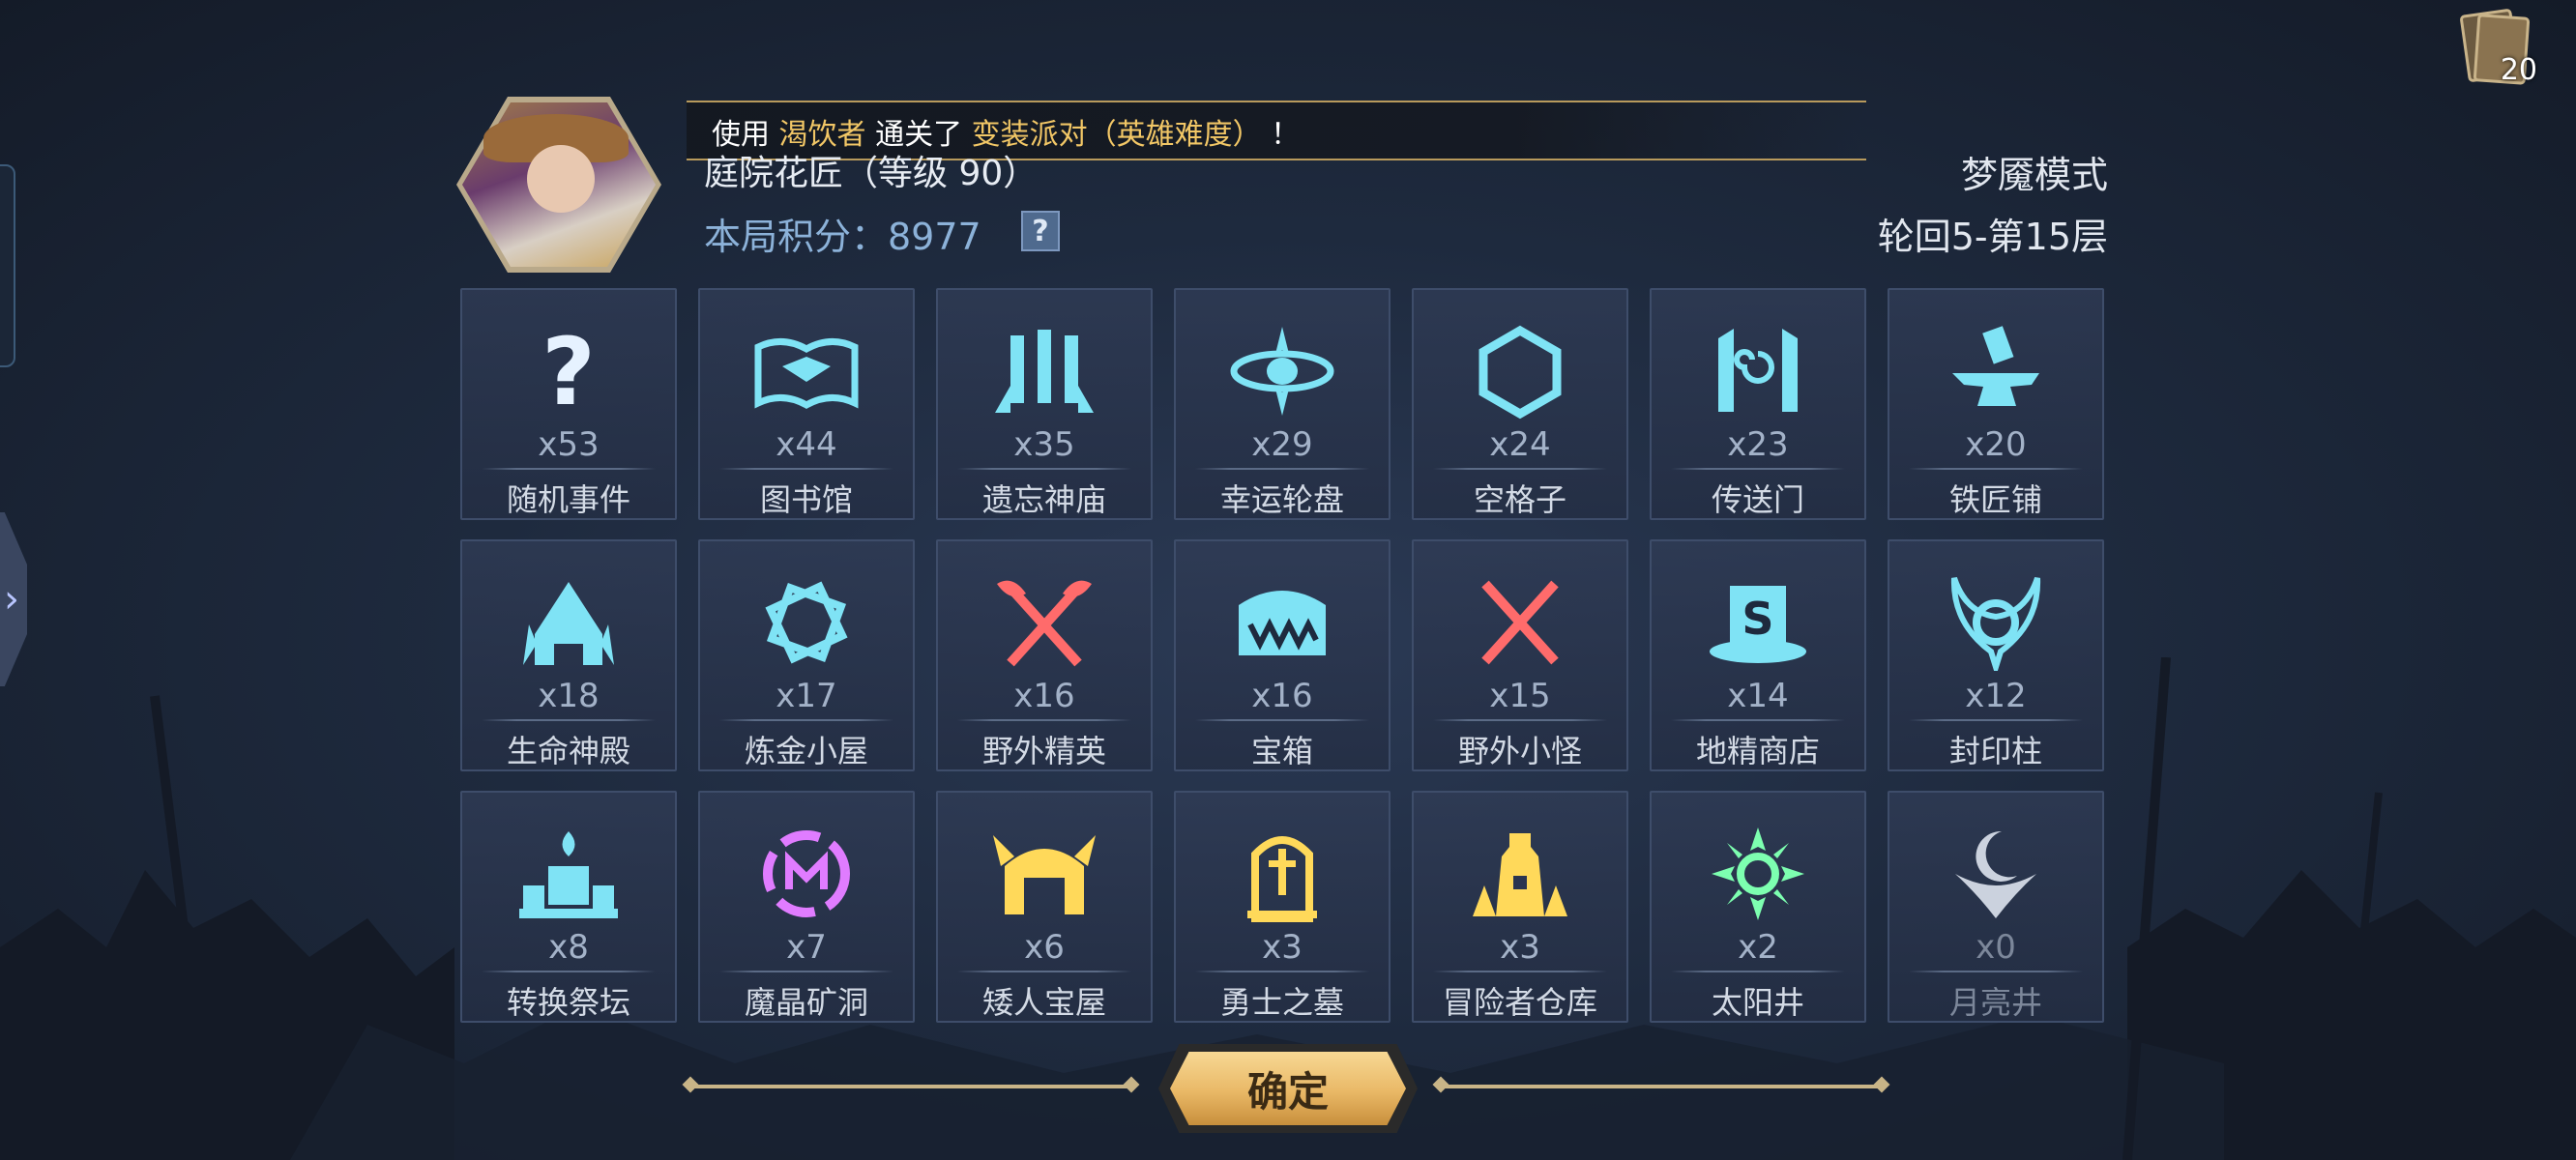 The image size is (2576, 1160). I want to click on node-cell-lucky-wheel: x29 幸运轮盘, so click(1282, 404).